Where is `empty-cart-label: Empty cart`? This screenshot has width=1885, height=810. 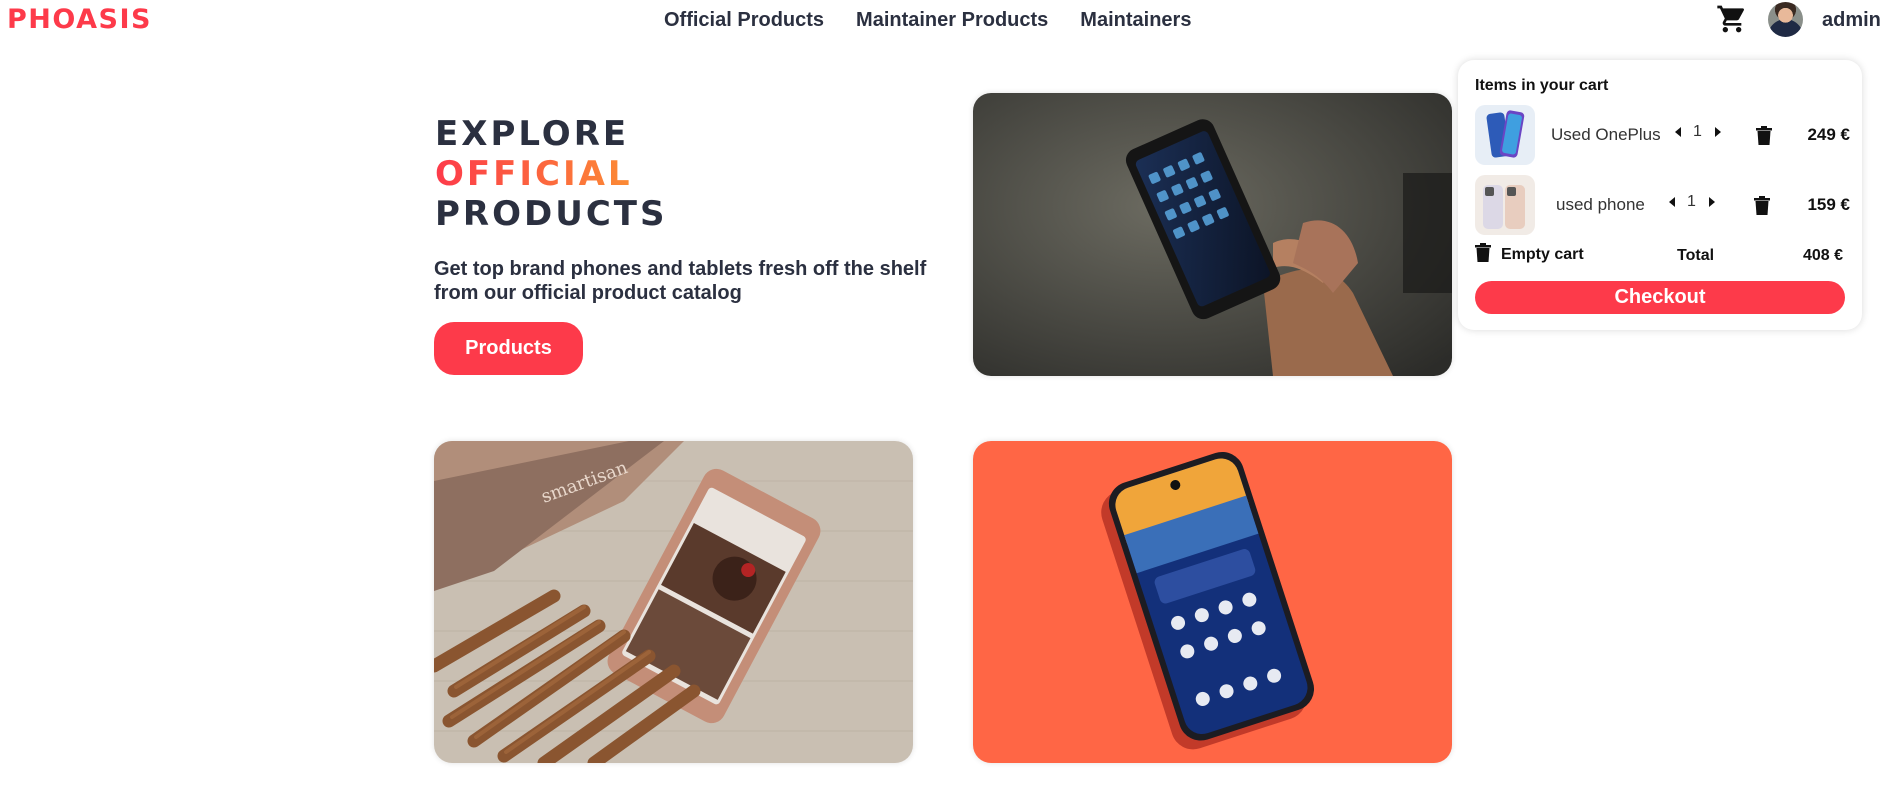 empty-cart-label: Empty cart is located at coordinates (1542, 254).